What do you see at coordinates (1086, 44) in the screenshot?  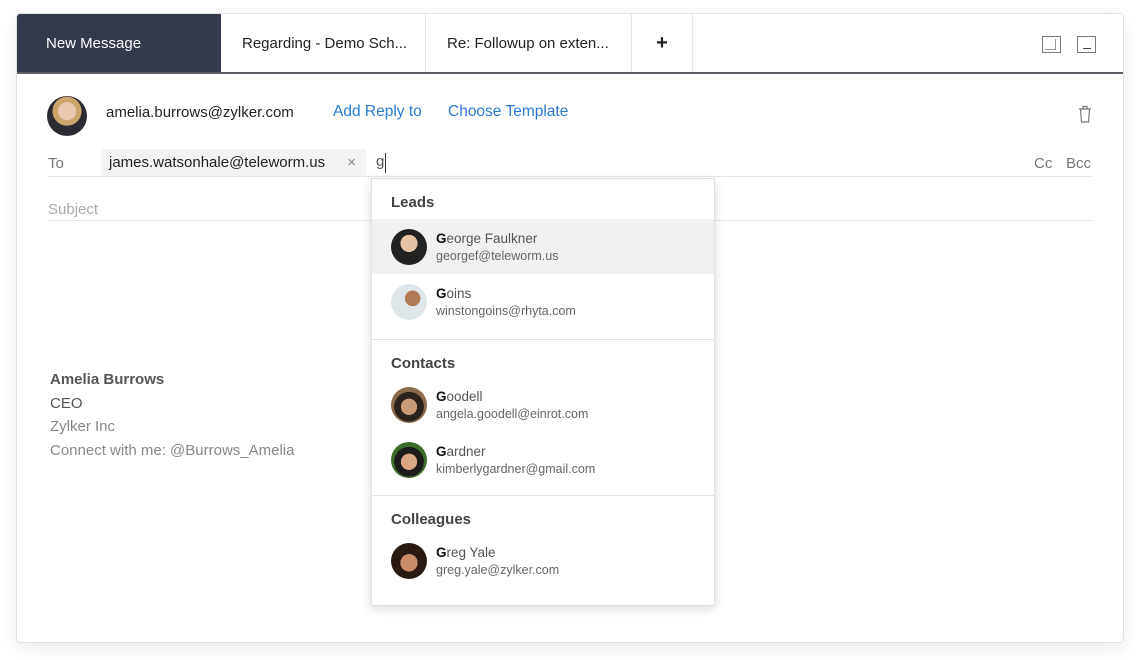 I see `minimize-icon` at bounding box center [1086, 44].